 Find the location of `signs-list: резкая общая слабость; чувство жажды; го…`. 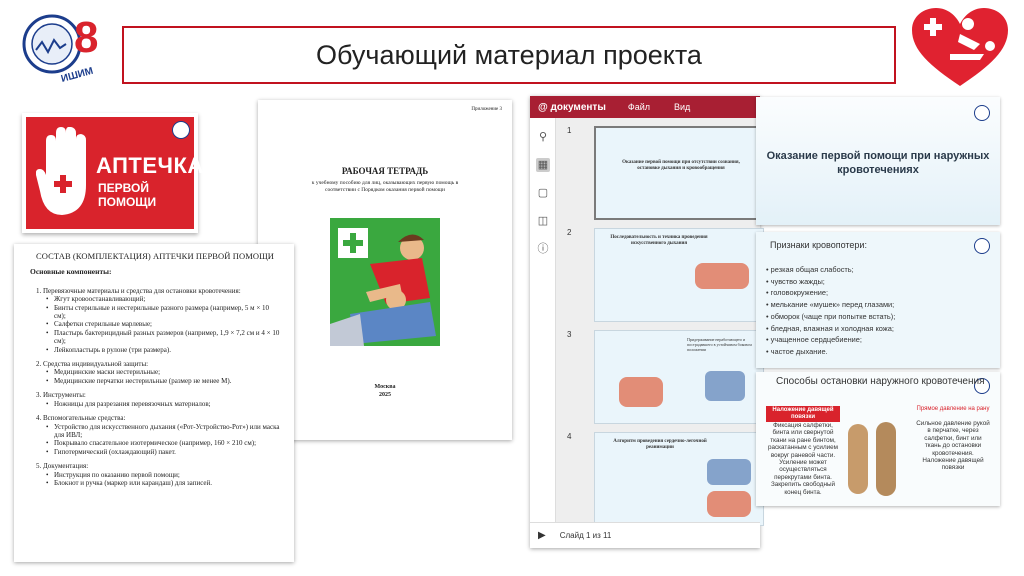

signs-list: резкая общая слабость; чувство жажды; го… is located at coordinates (831, 311).